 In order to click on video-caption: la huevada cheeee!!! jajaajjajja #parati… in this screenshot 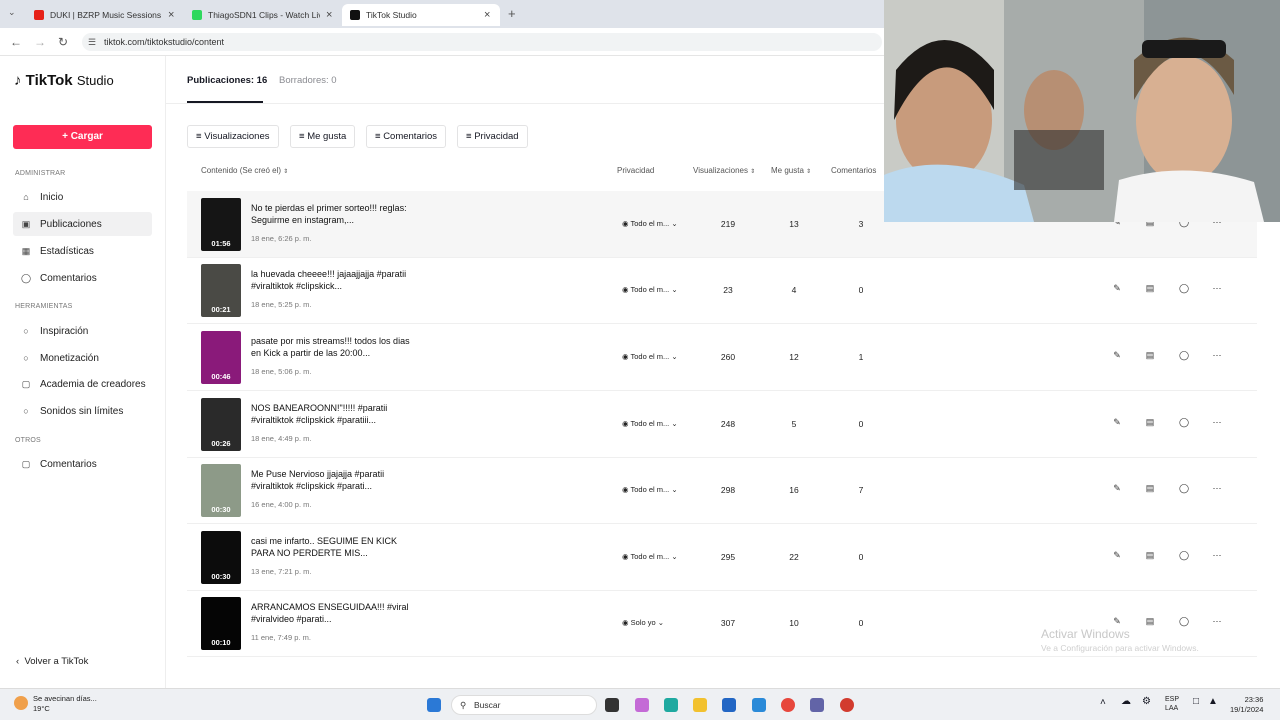, I will do `click(336, 280)`.